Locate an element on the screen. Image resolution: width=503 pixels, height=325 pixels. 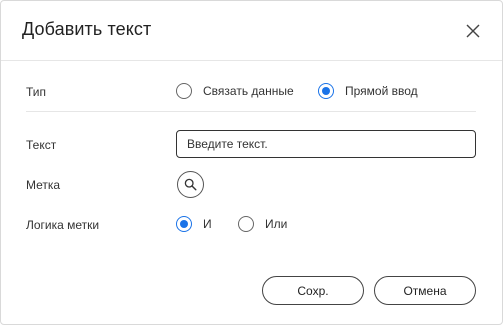
save-button: Сохр. is located at coordinates (313, 290).